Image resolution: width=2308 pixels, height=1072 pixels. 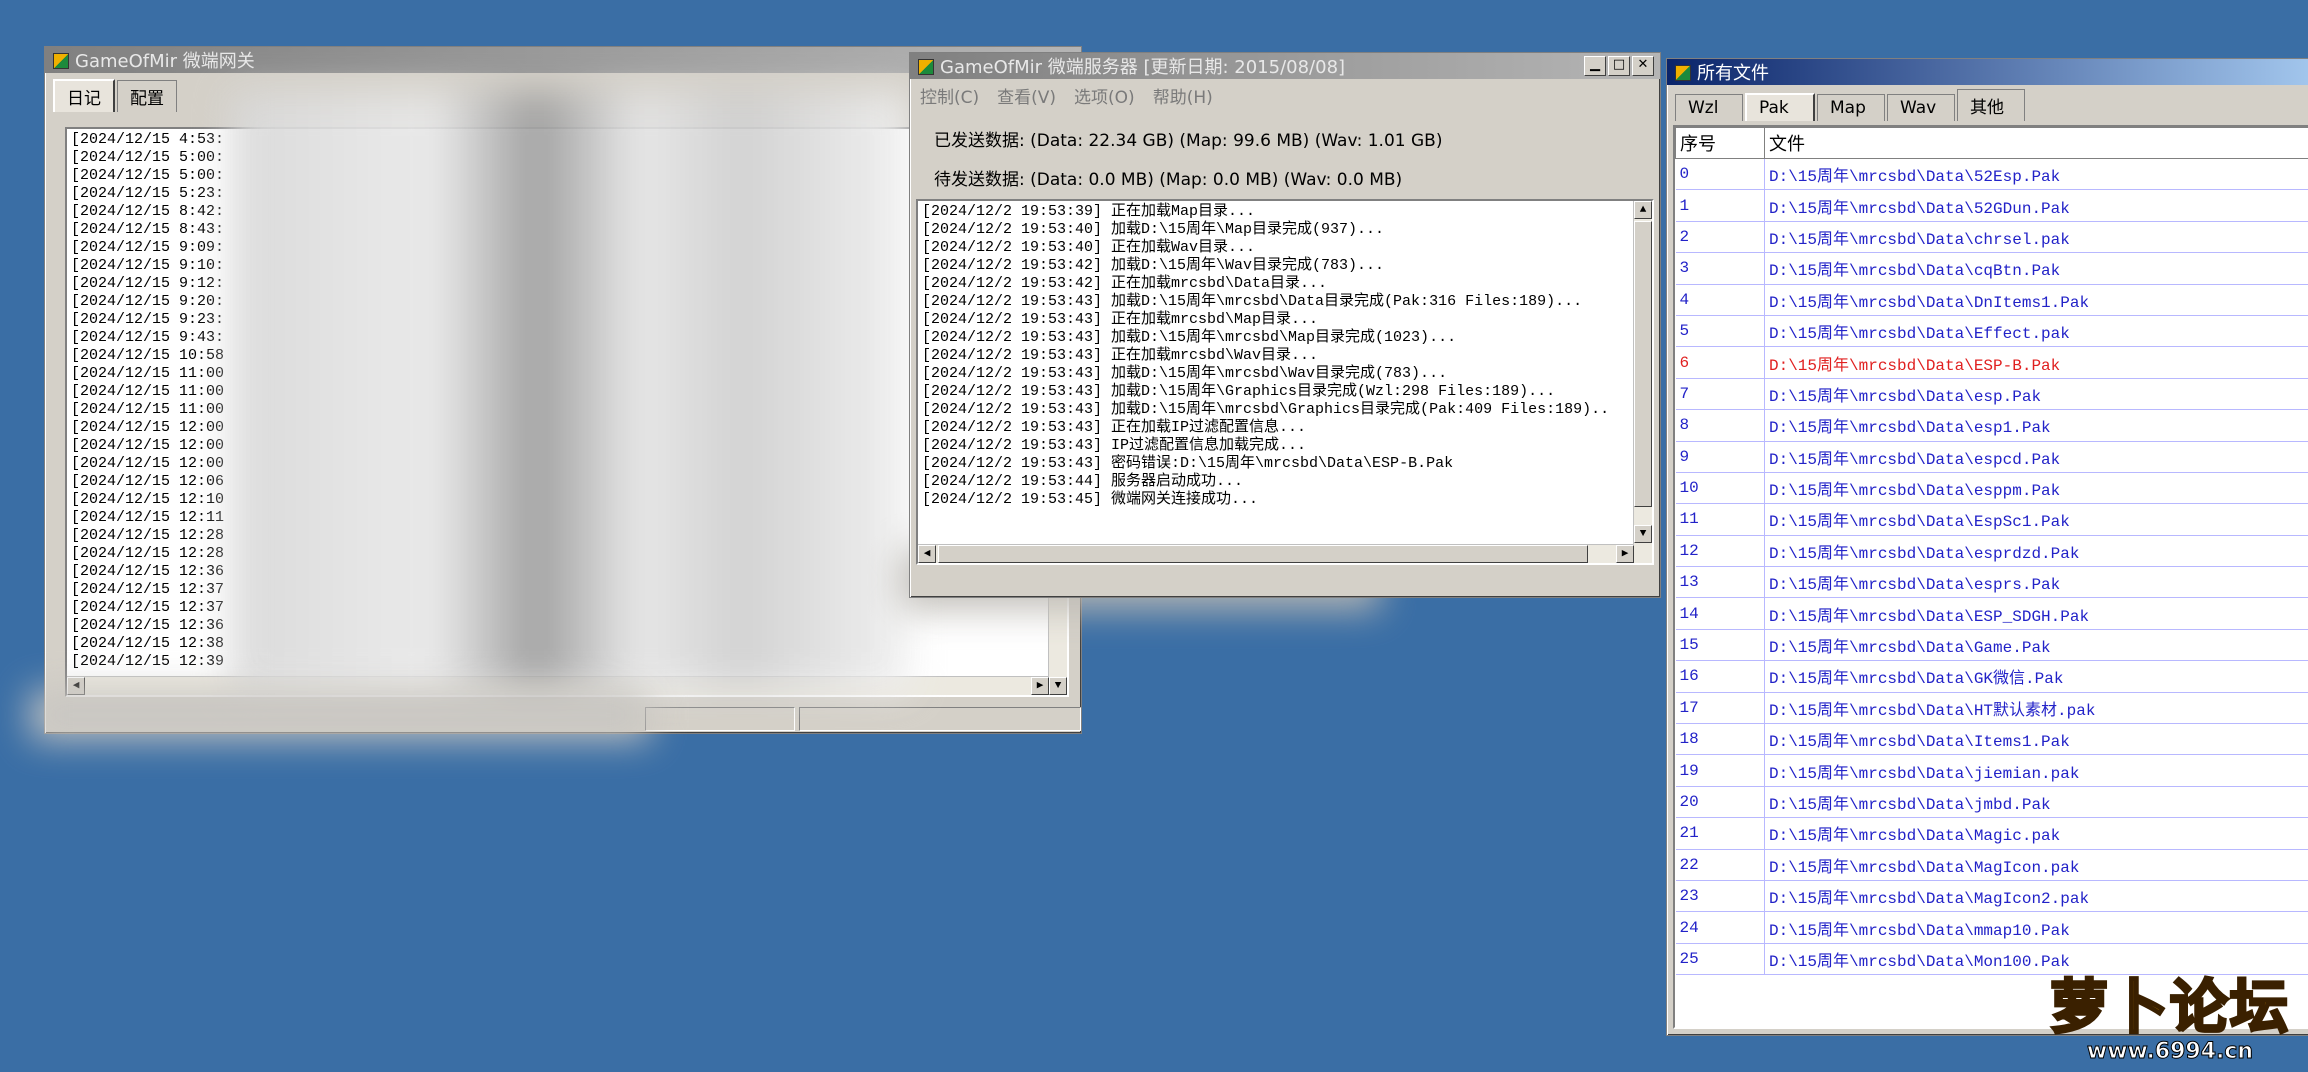 I want to click on server-menubar: 控制(C) 查看(V) 选项(O) 帮助(H), so click(x=1285, y=95).